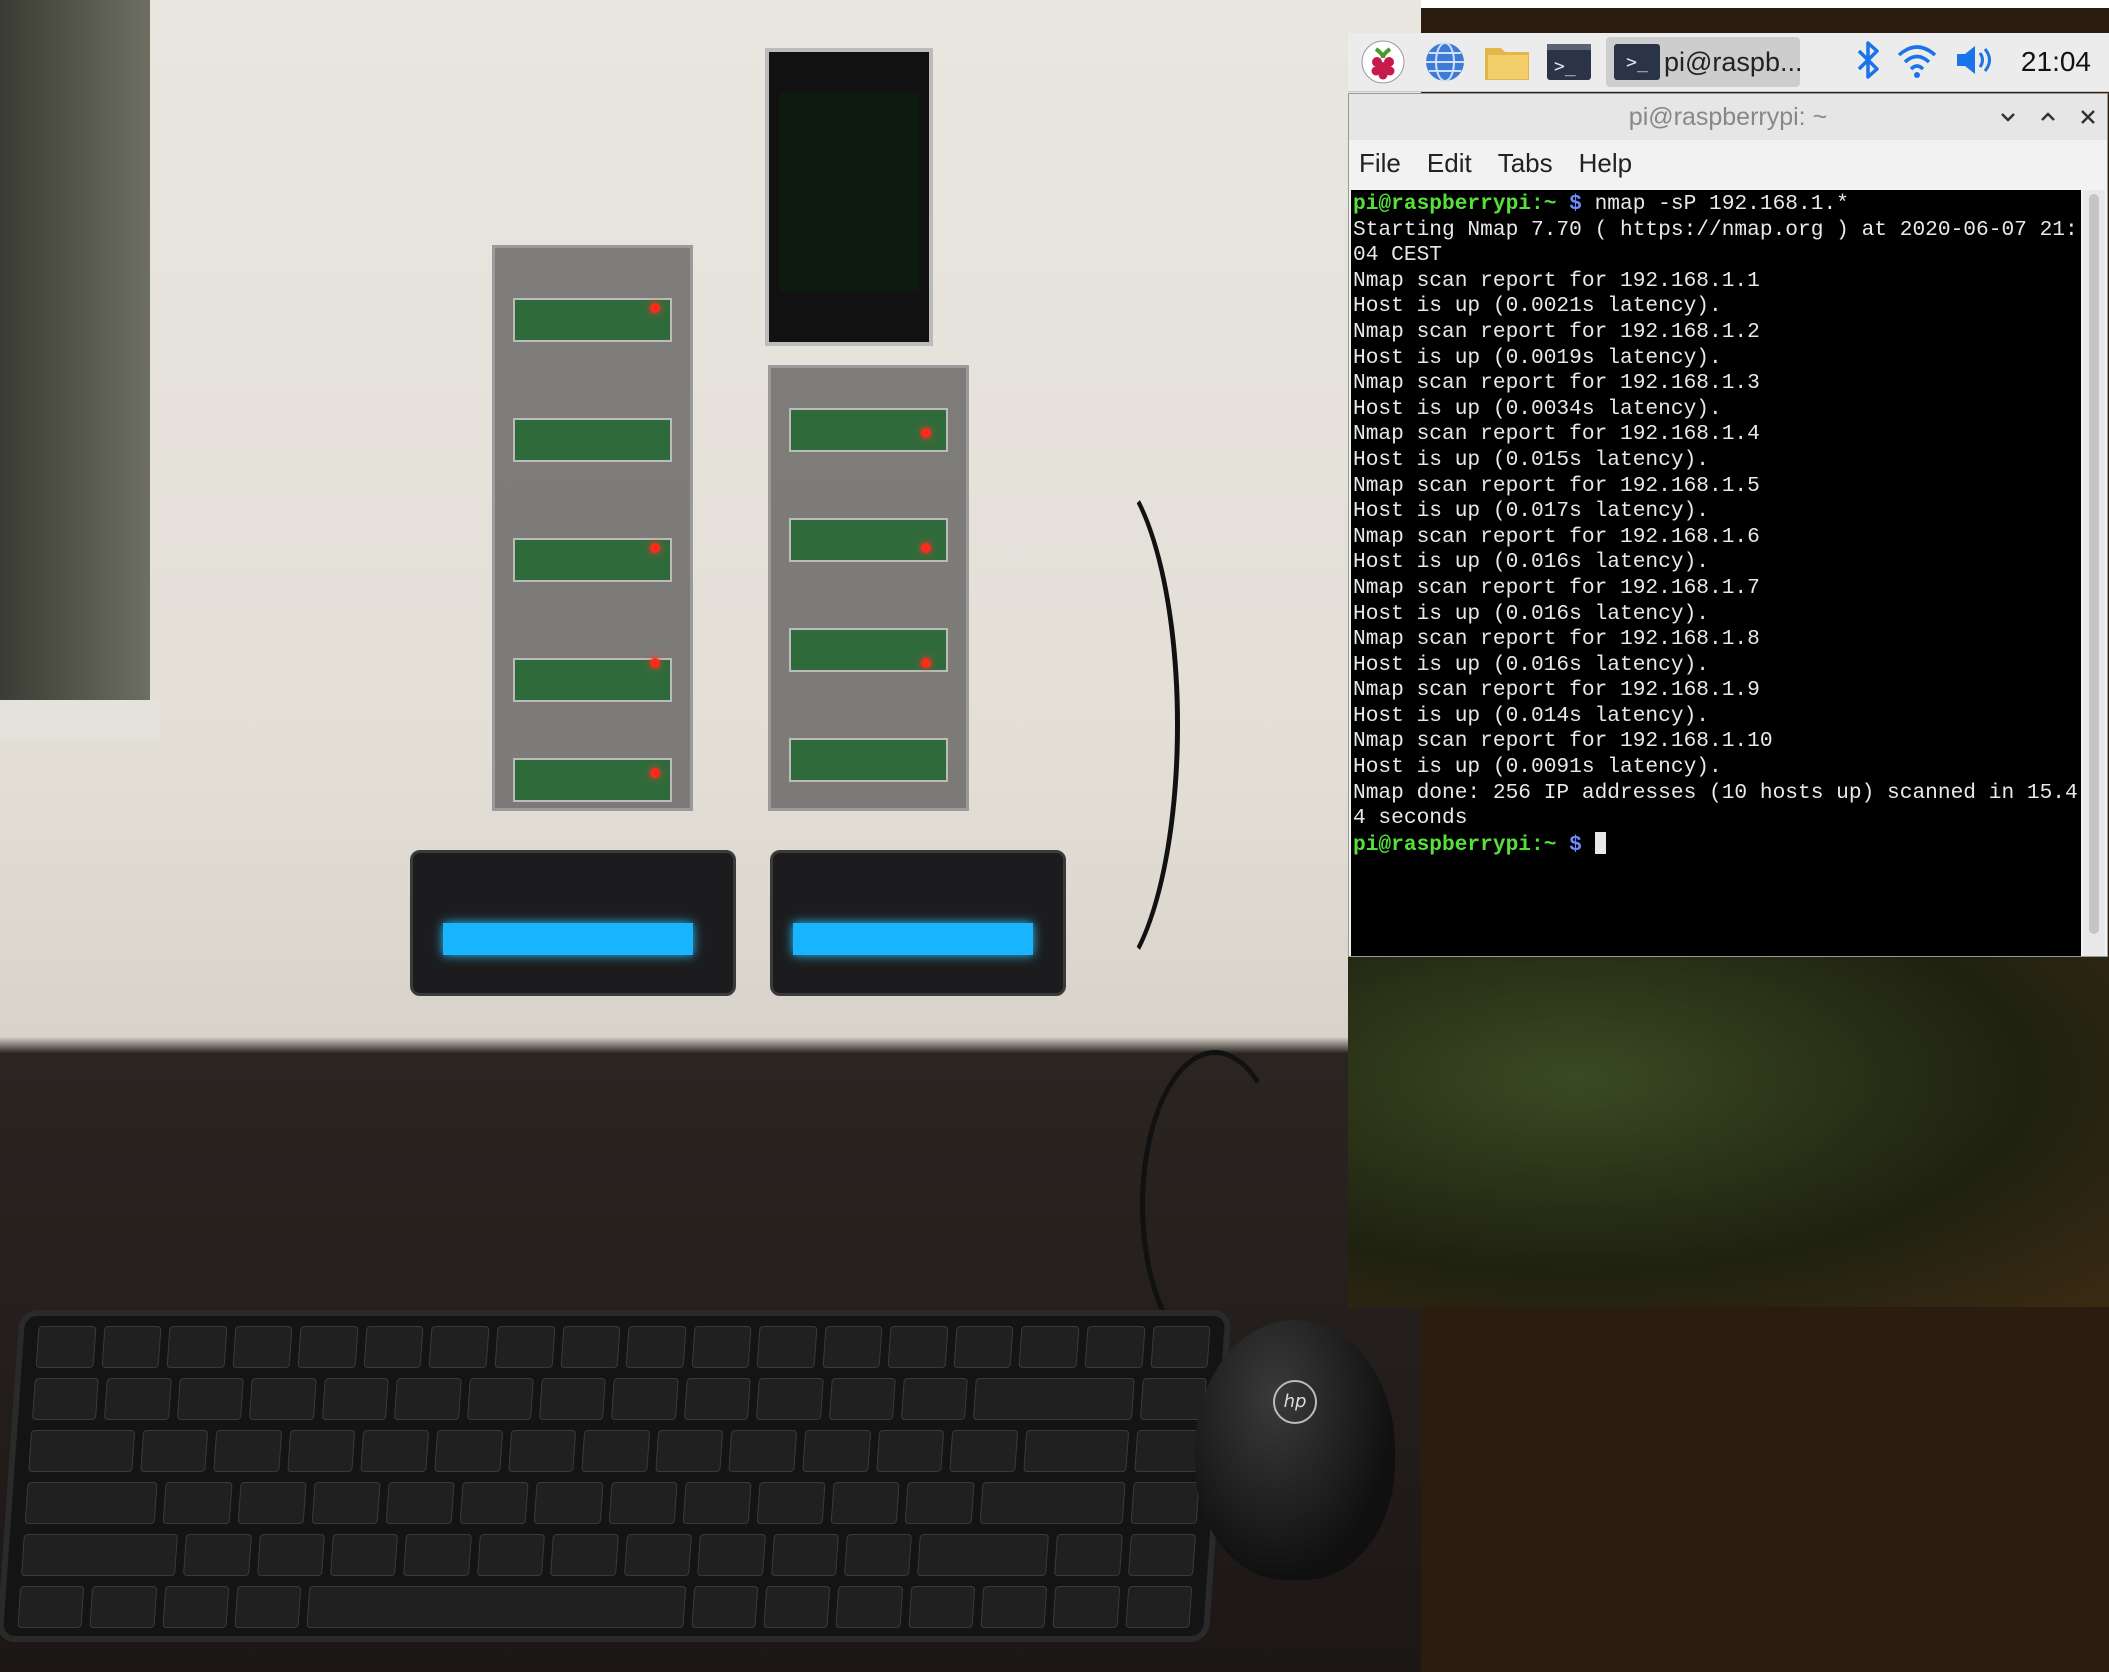 This screenshot has width=2109, height=1672. What do you see at coordinates (1721, 204) in the screenshot?
I see `command-text: nmap -sP 192.168.1.*` at bounding box center [1721, 204].